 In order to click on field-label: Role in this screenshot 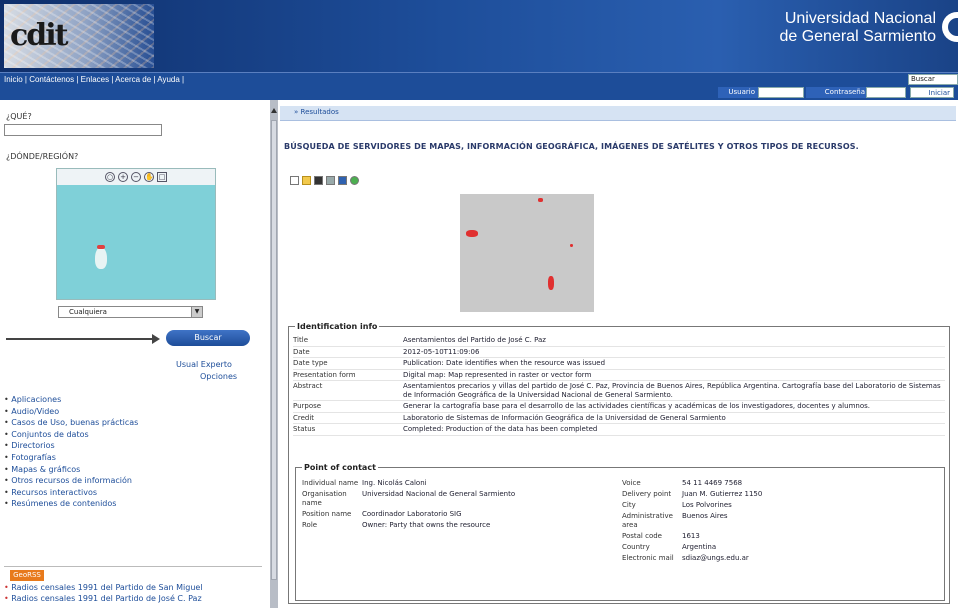, I will do `click(310, 525)`.